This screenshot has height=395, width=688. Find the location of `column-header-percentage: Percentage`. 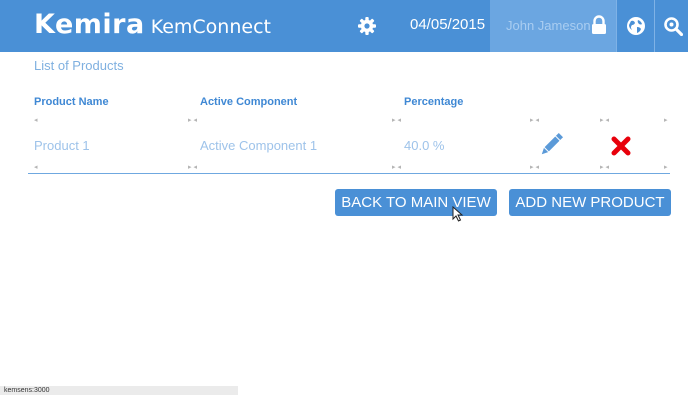

column-header-percentage: Percentage is located at coordinates (433, 102).